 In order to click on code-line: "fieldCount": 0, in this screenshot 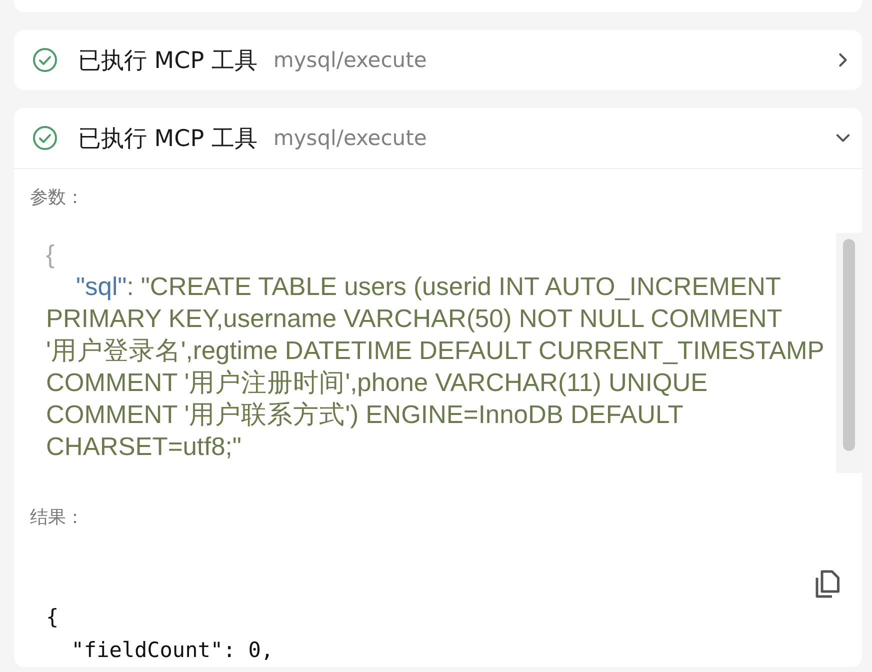, I will do `click(172, 650)`.